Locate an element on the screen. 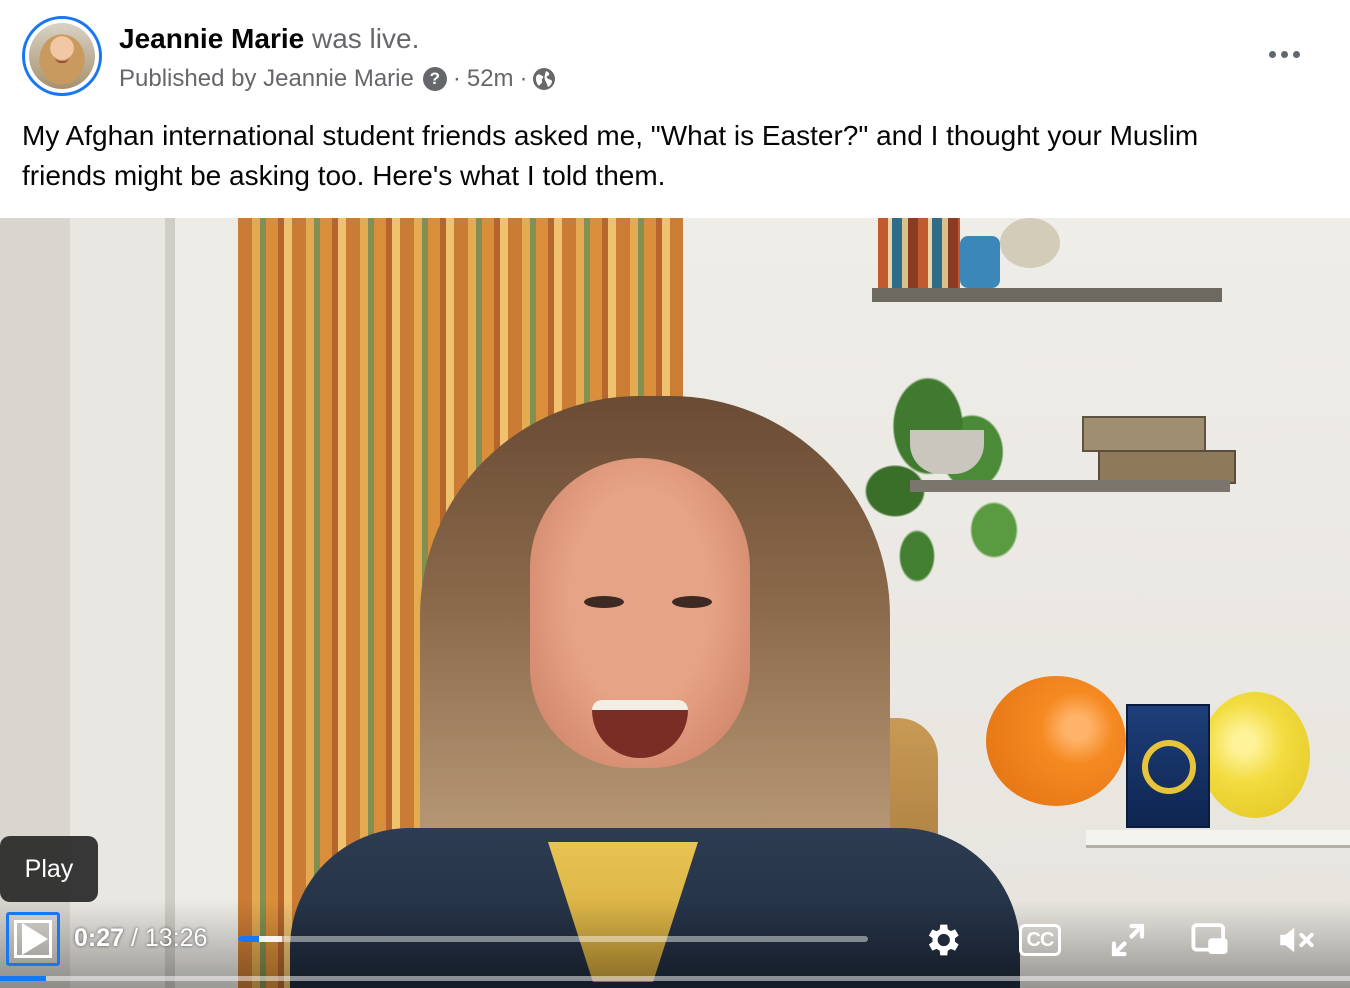  avatar-photo is located at coordinates (62, 56).